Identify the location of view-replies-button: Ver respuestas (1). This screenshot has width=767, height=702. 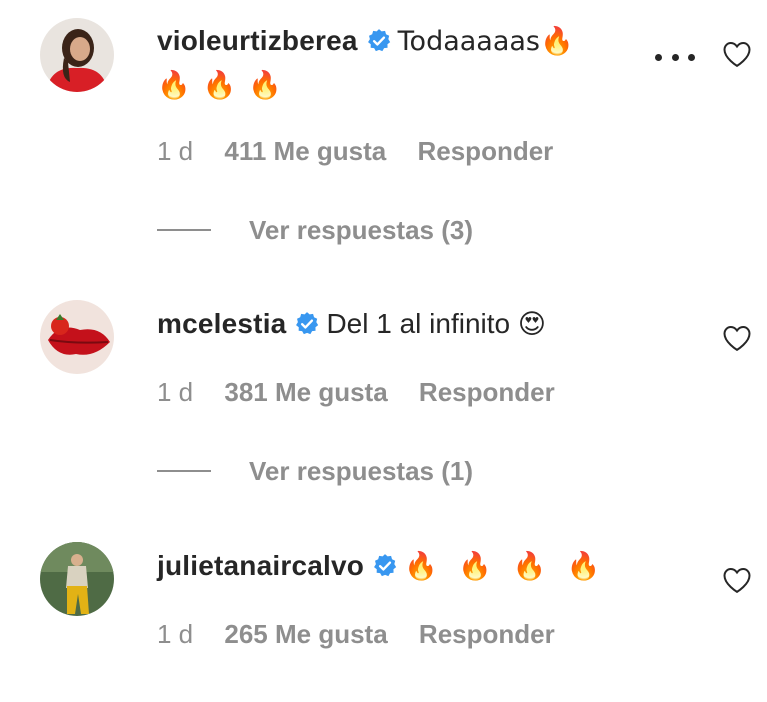
(315, 471).